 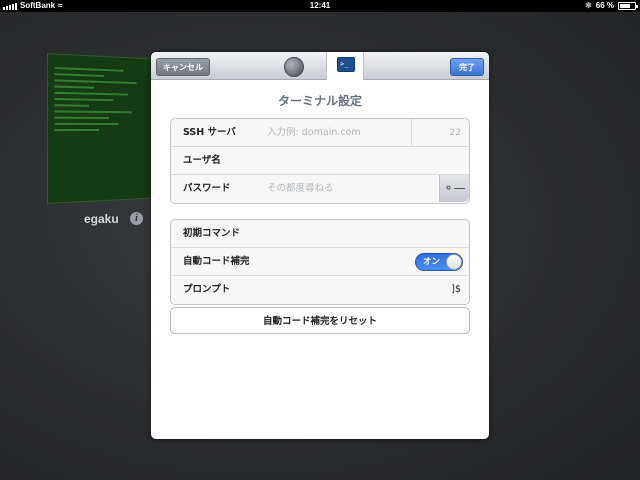 I want to click on clock: 12:41, so click(x=320, y=5).